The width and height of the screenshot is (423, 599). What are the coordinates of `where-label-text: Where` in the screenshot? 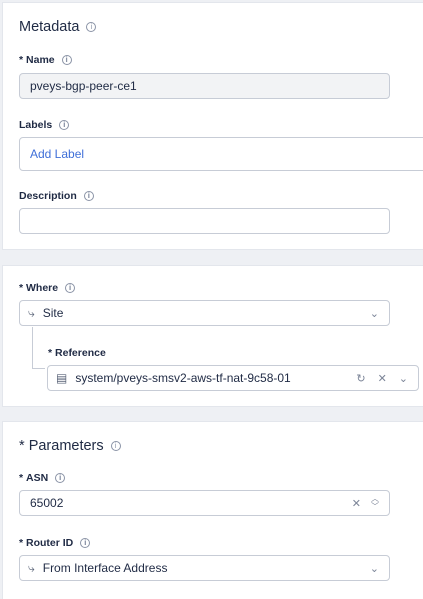 It's located at (42, 288).